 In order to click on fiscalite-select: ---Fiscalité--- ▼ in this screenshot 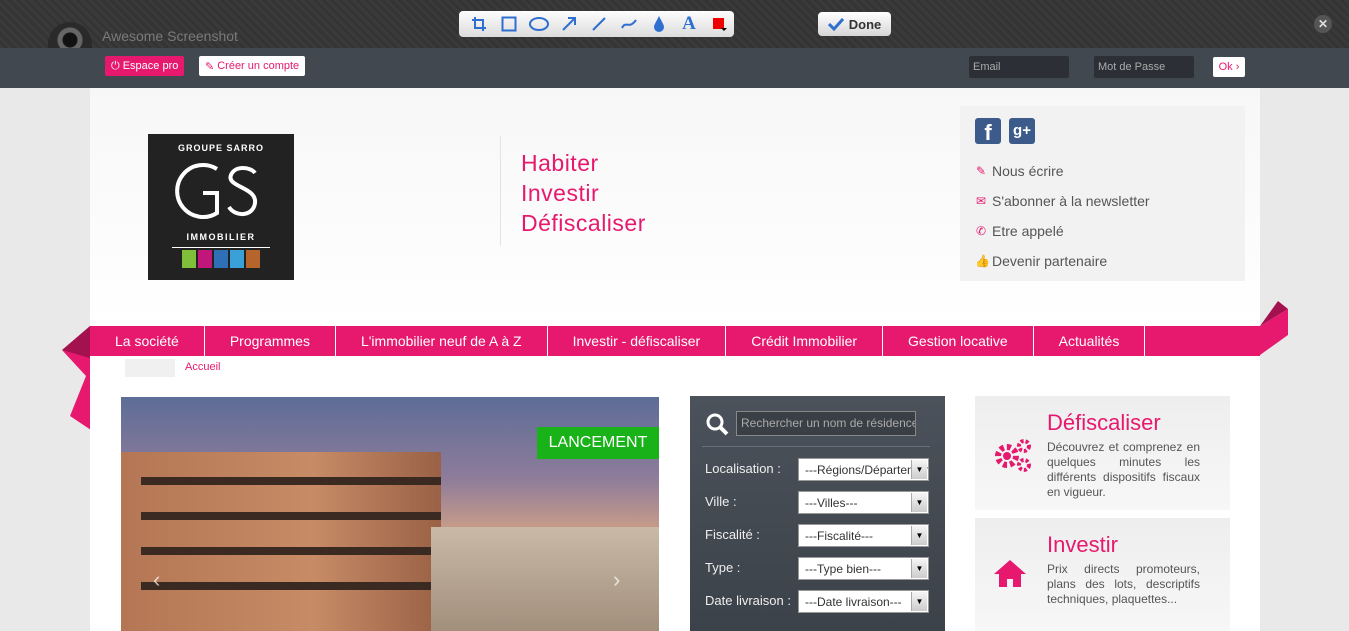, I will do `click(863, 535)`.